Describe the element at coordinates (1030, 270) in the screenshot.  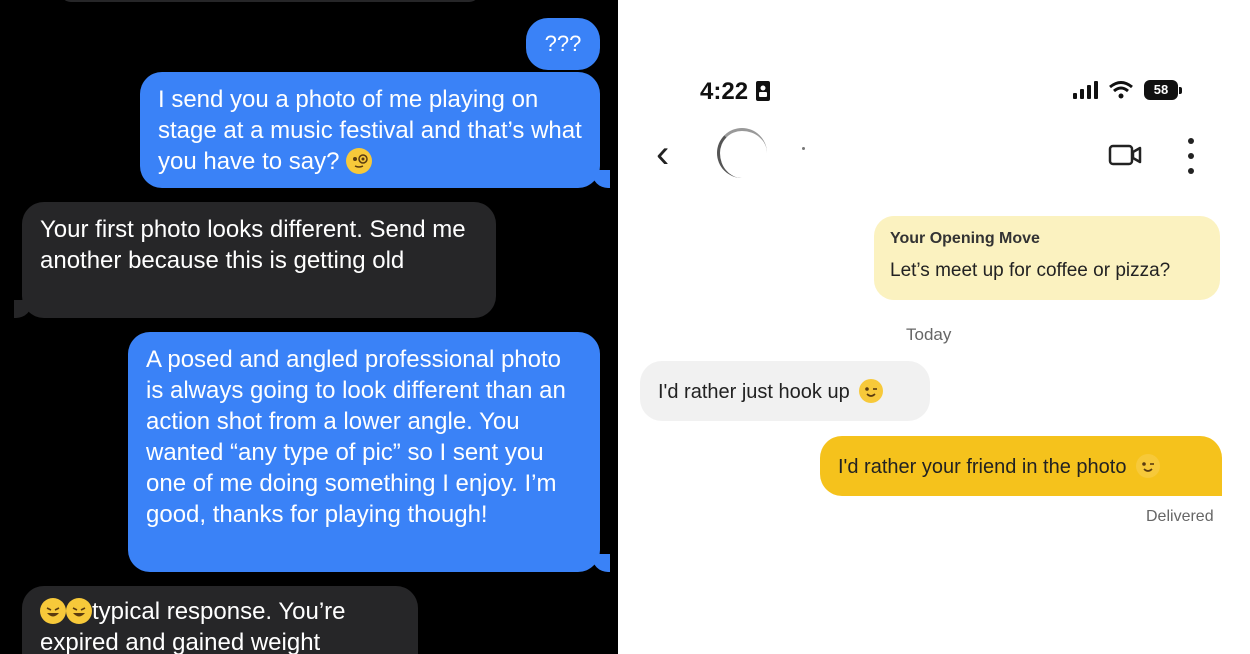
I see `opening-move-message: Let’s meet up for coffee or pizza?` at that location.